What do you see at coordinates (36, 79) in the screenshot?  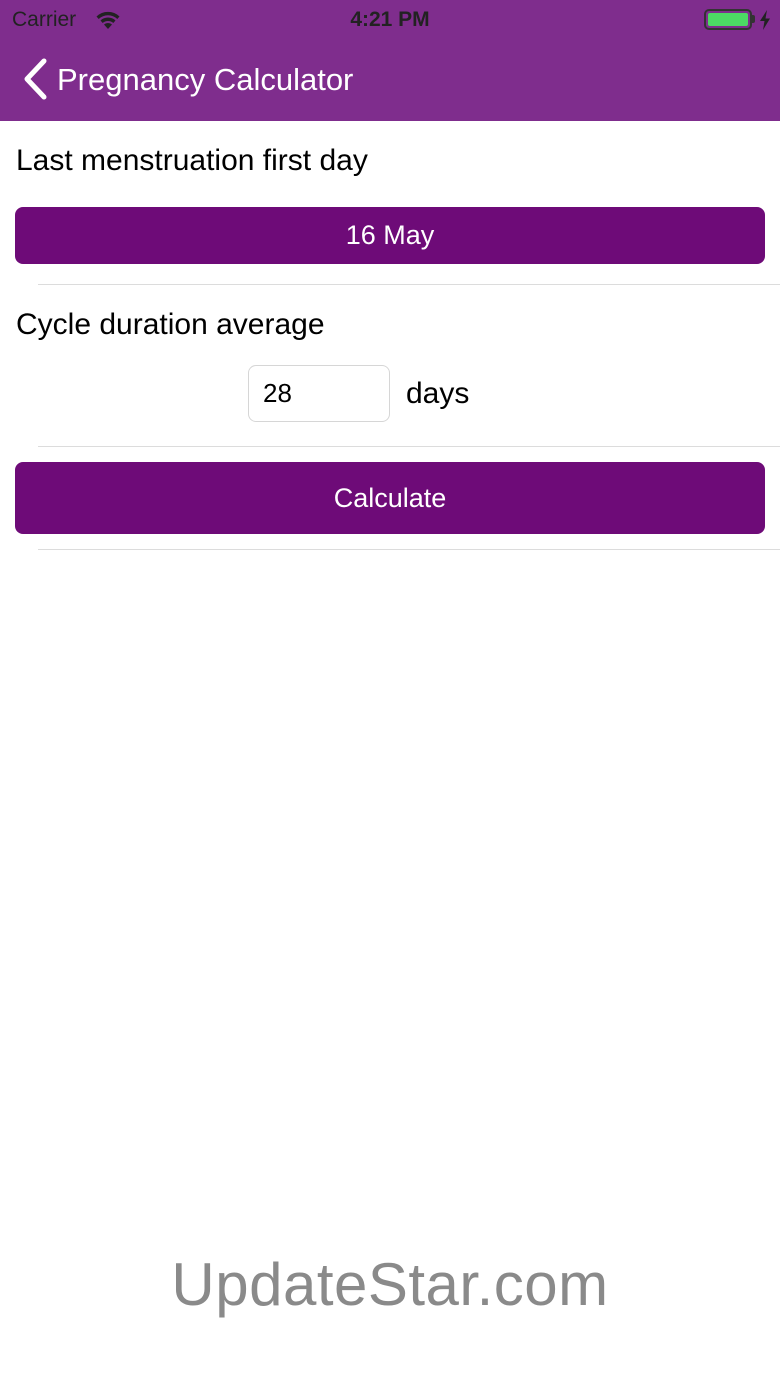 I see `chevron-left-icon` at bounding box center [36, 79].